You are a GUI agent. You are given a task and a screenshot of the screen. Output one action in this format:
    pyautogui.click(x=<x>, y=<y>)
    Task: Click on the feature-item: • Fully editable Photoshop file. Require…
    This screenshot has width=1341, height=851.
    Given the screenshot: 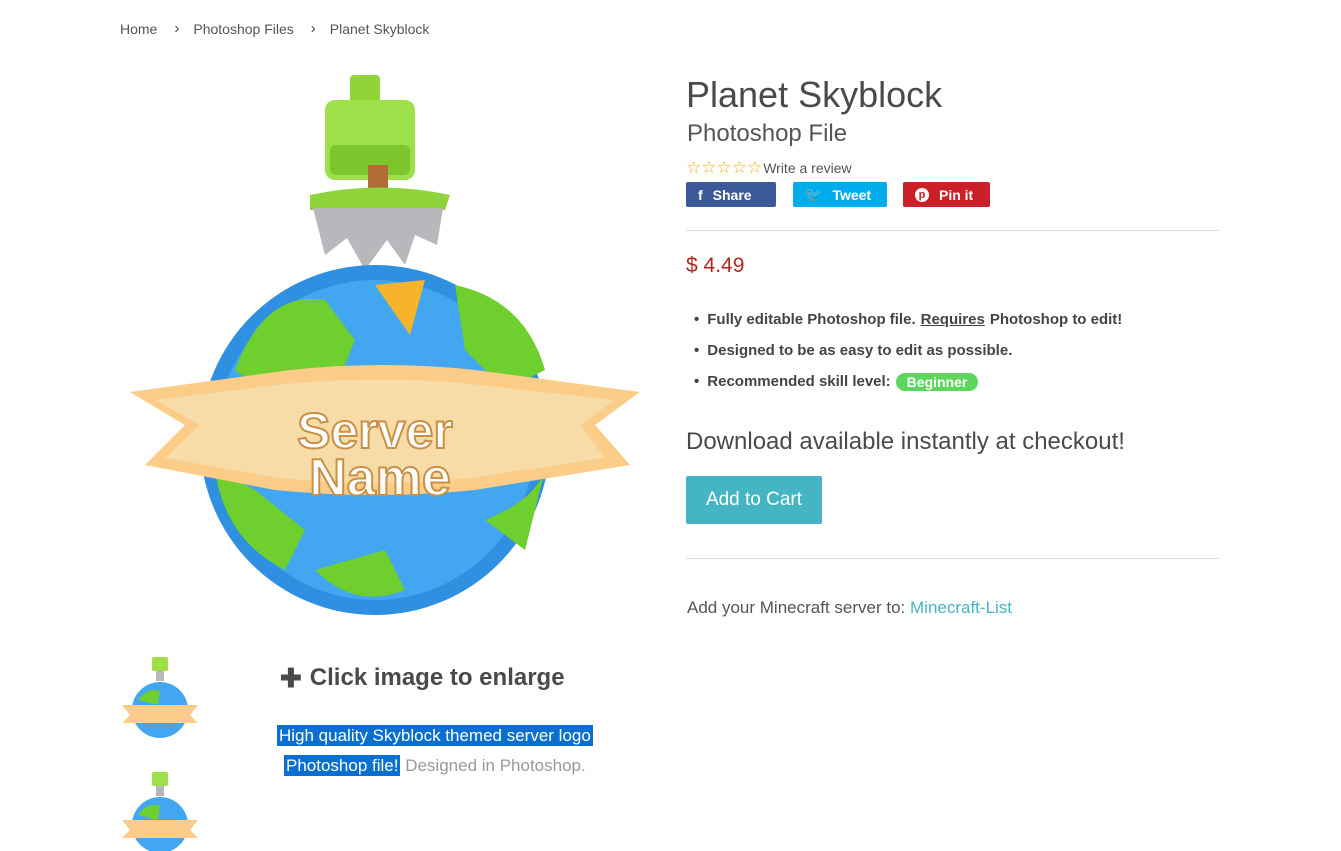 What is the action you would take?
    pyautogui.click(x=908, y=319)
    